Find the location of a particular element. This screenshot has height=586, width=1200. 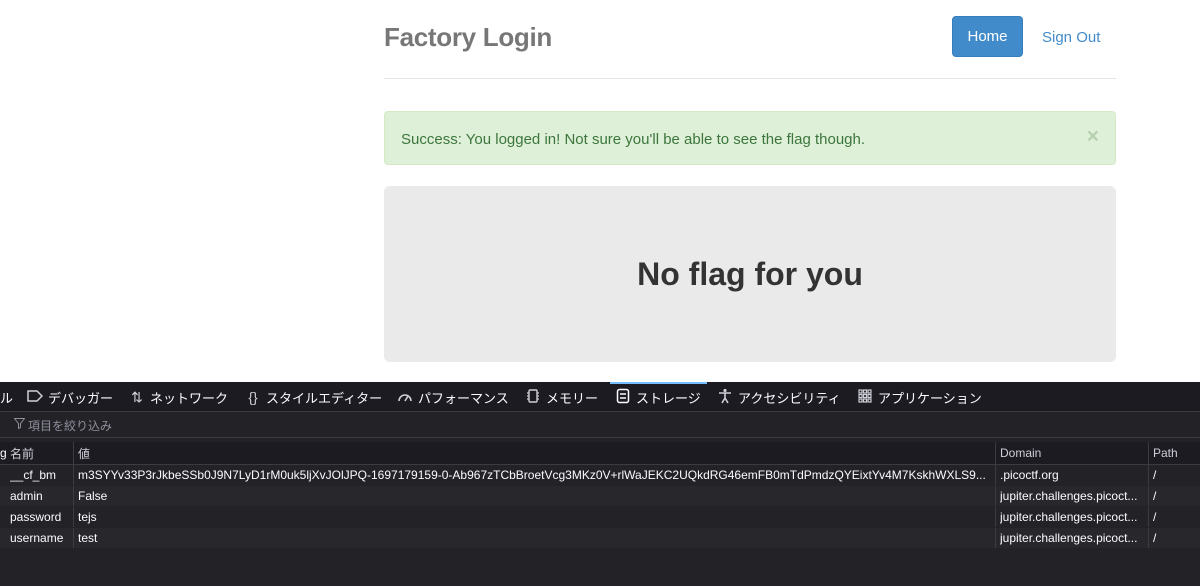

cookie-name: password is located at coordinates (36, 517).